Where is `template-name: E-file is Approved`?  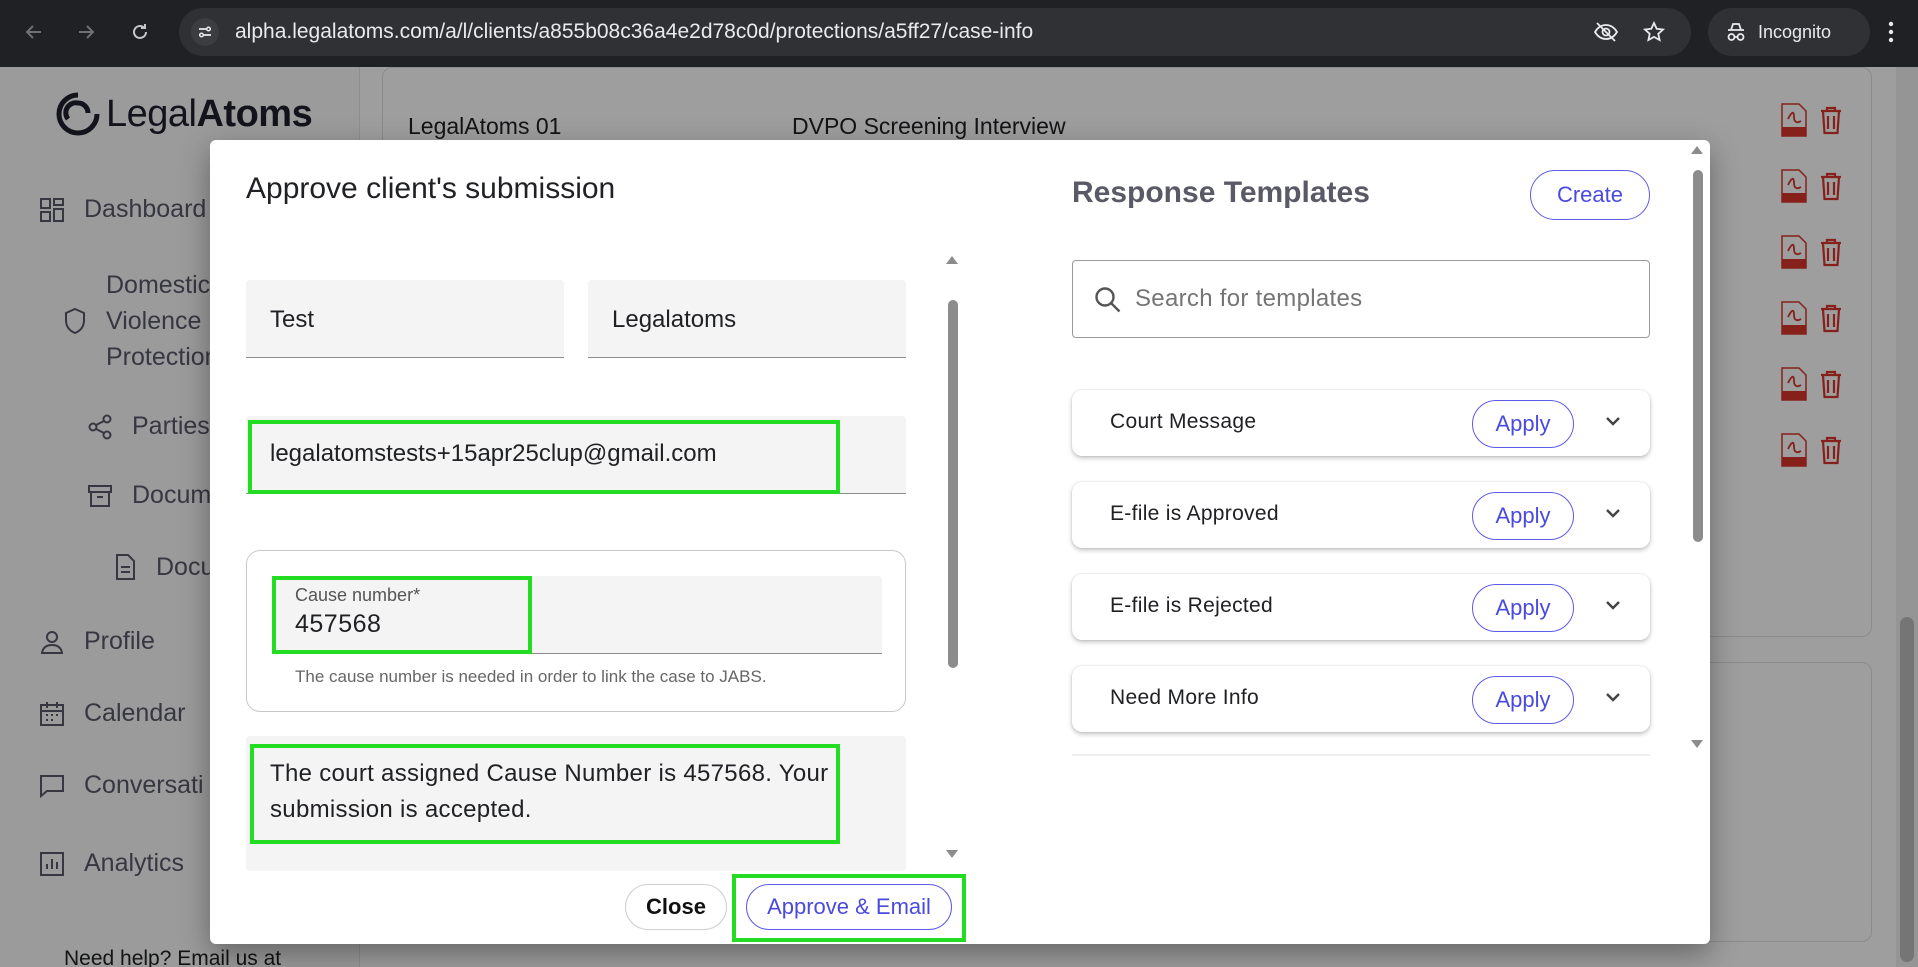 template-name: E-file is Approved is located at coordinates (1194, 513).